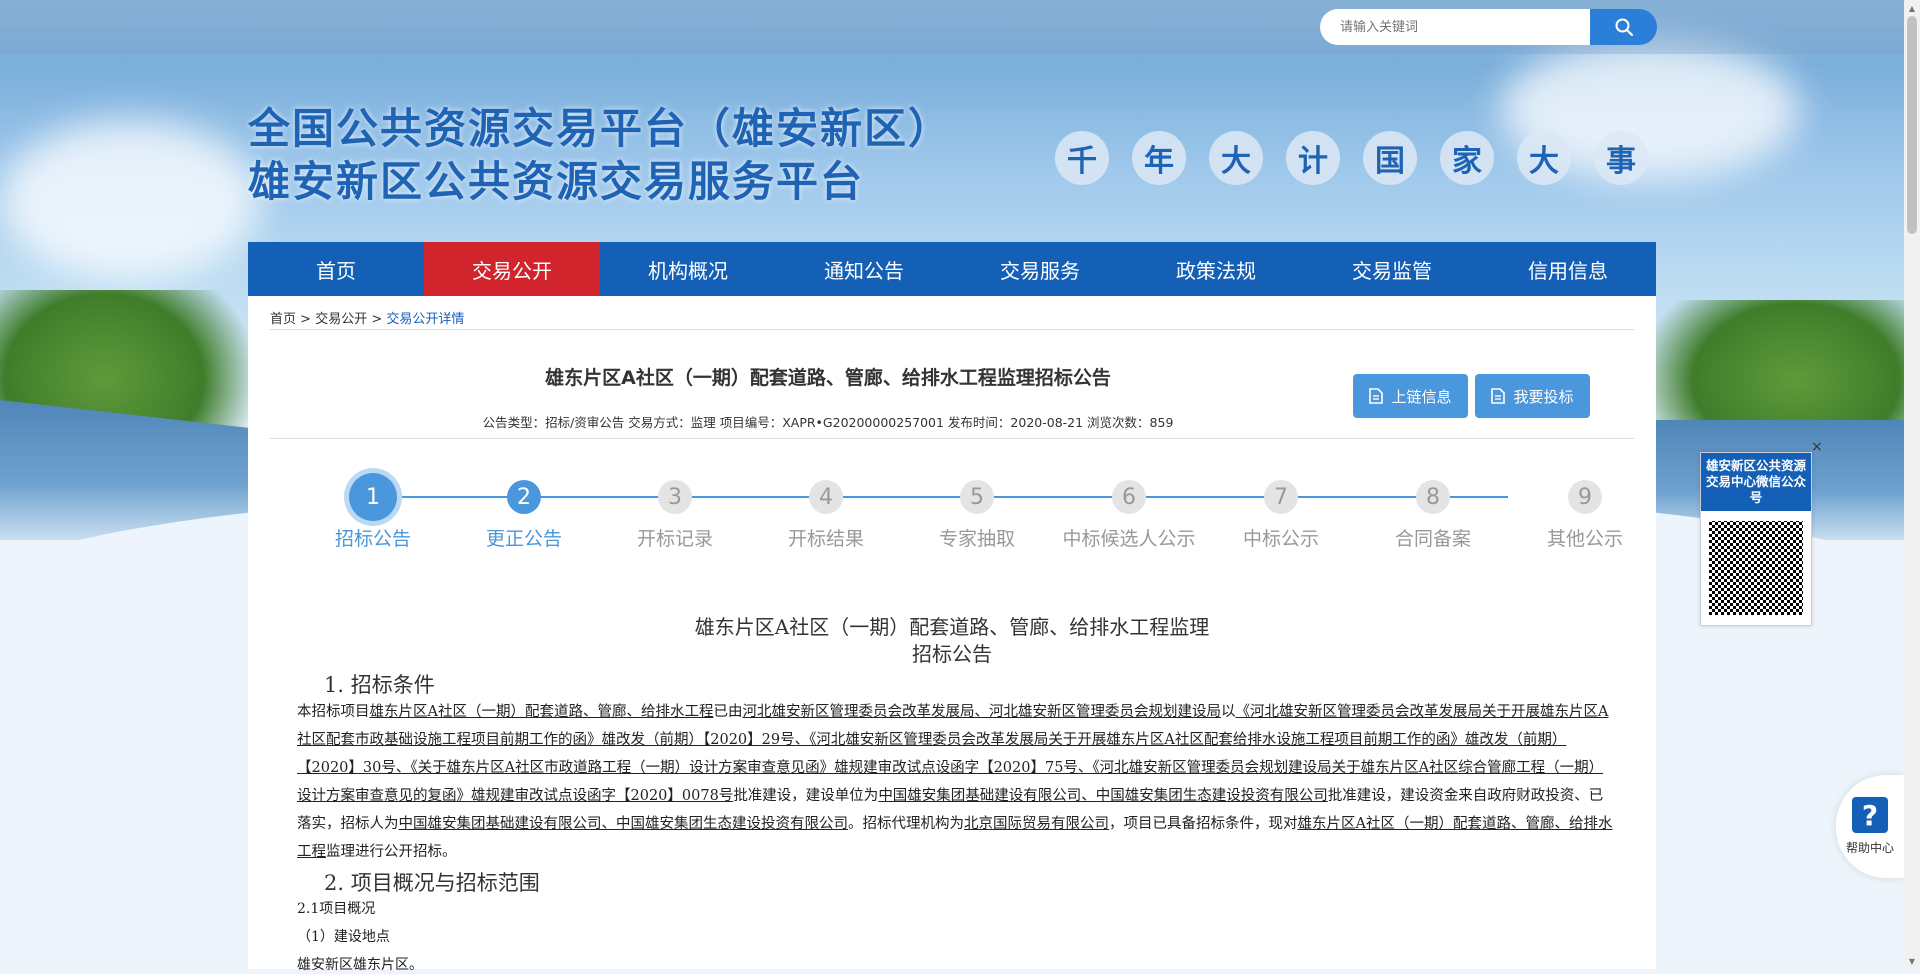  I want to click on document-title-line2: 招标公告, so click(952, 654).